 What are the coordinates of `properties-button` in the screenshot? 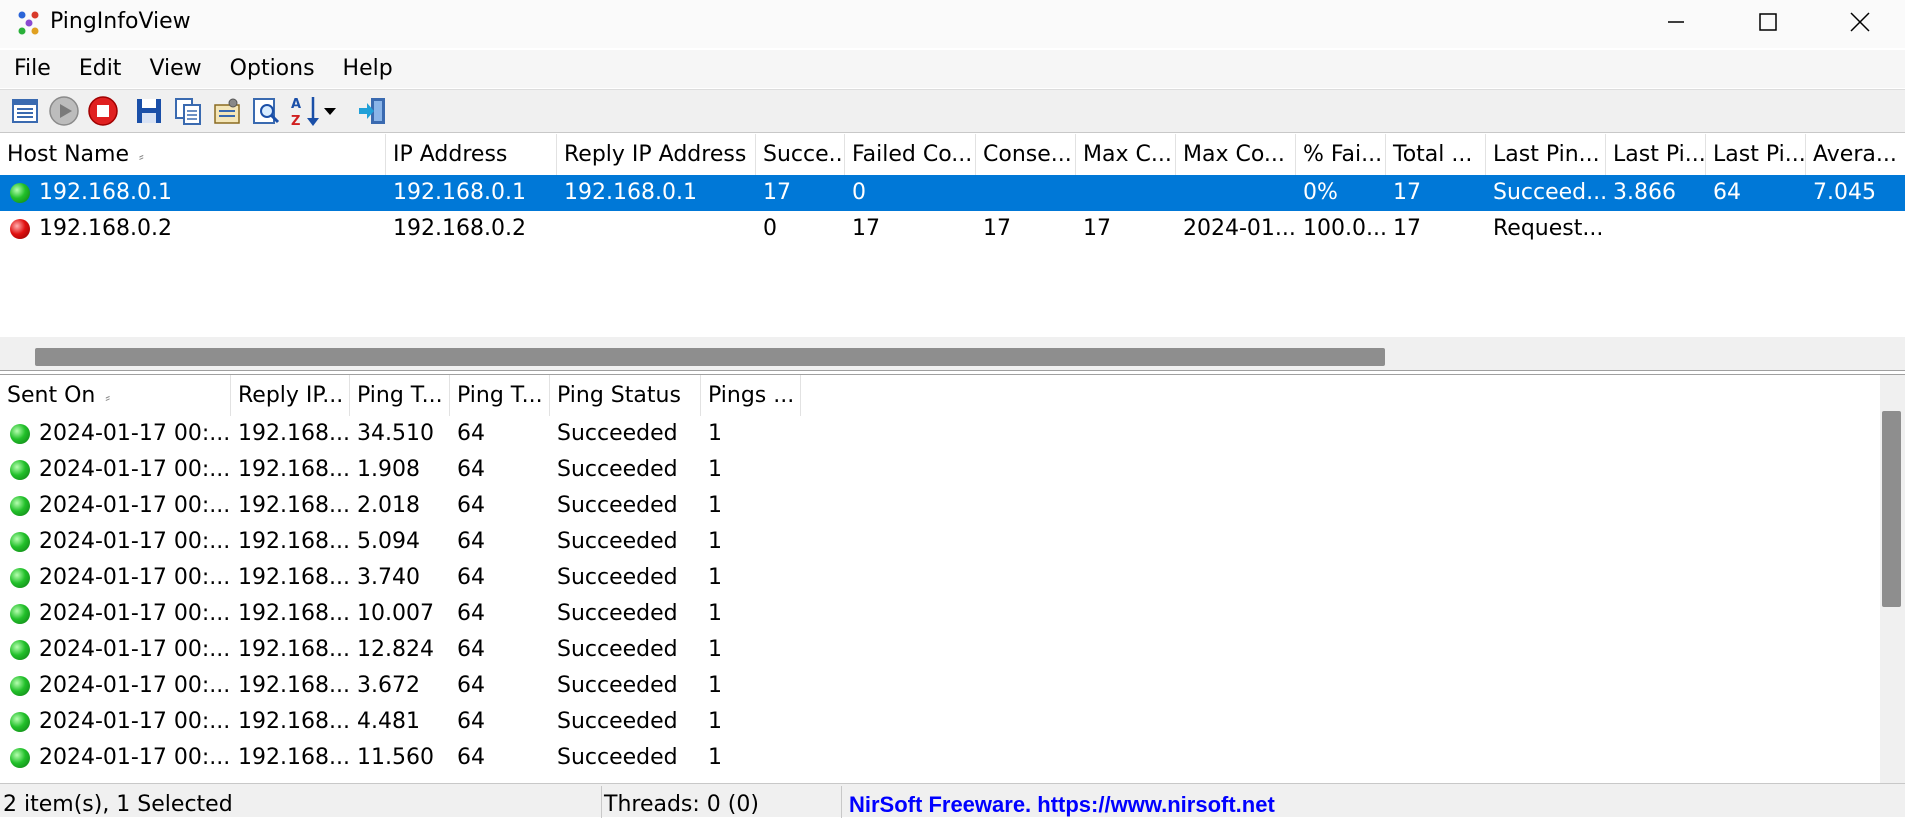 It's located at (25, 111).